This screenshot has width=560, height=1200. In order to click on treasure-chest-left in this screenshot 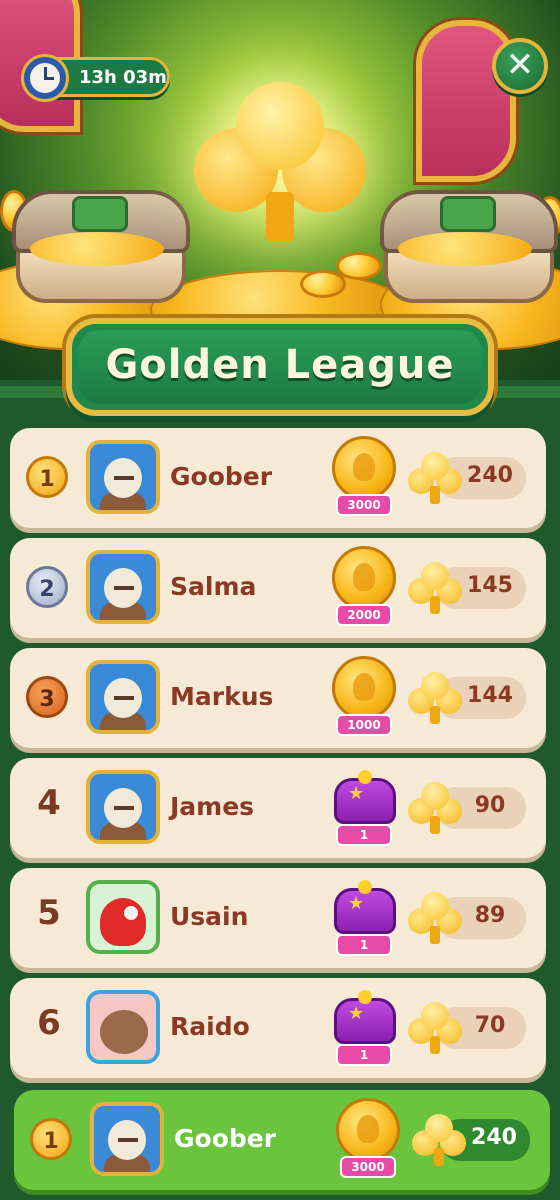, I will do `click(101, 246)`.